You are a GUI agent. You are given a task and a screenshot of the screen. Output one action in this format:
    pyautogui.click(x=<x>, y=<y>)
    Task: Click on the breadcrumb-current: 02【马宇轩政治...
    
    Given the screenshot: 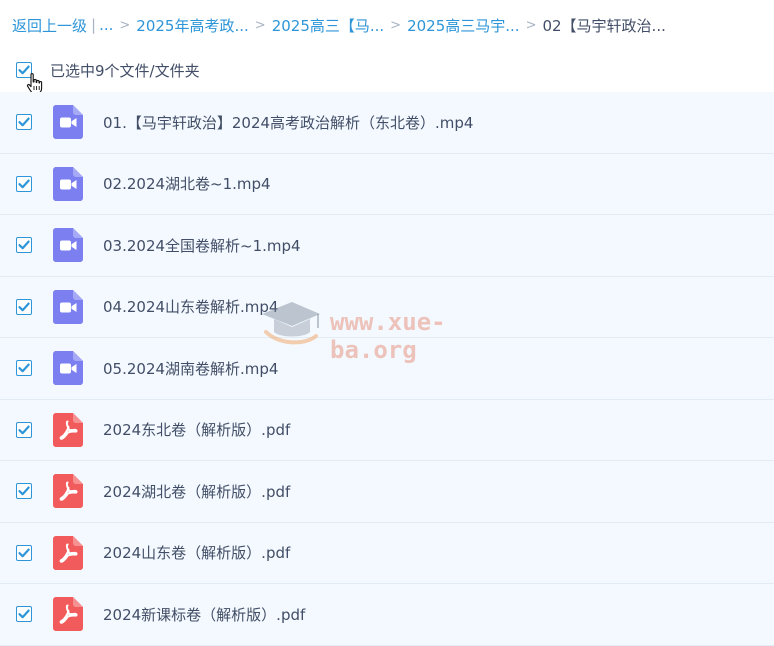 What is the action you would take?
    pyautogui.click(x=604, y=25)
    